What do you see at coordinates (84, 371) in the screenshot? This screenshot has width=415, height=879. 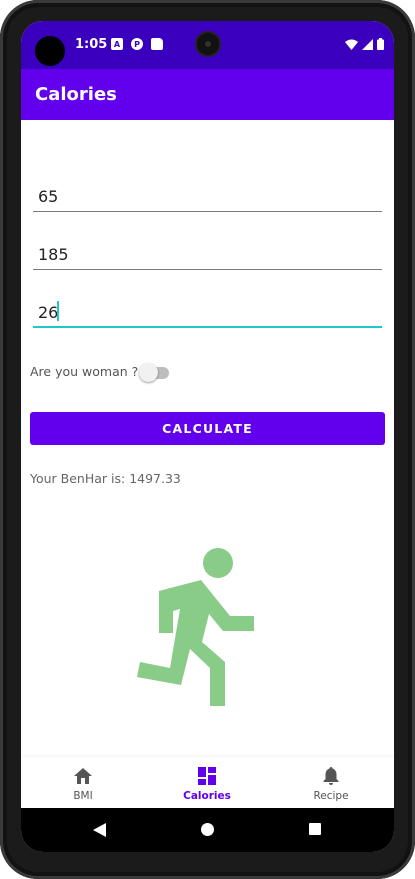 I see `woman-label: Are you woman ?` at bounding box center [84, 371].